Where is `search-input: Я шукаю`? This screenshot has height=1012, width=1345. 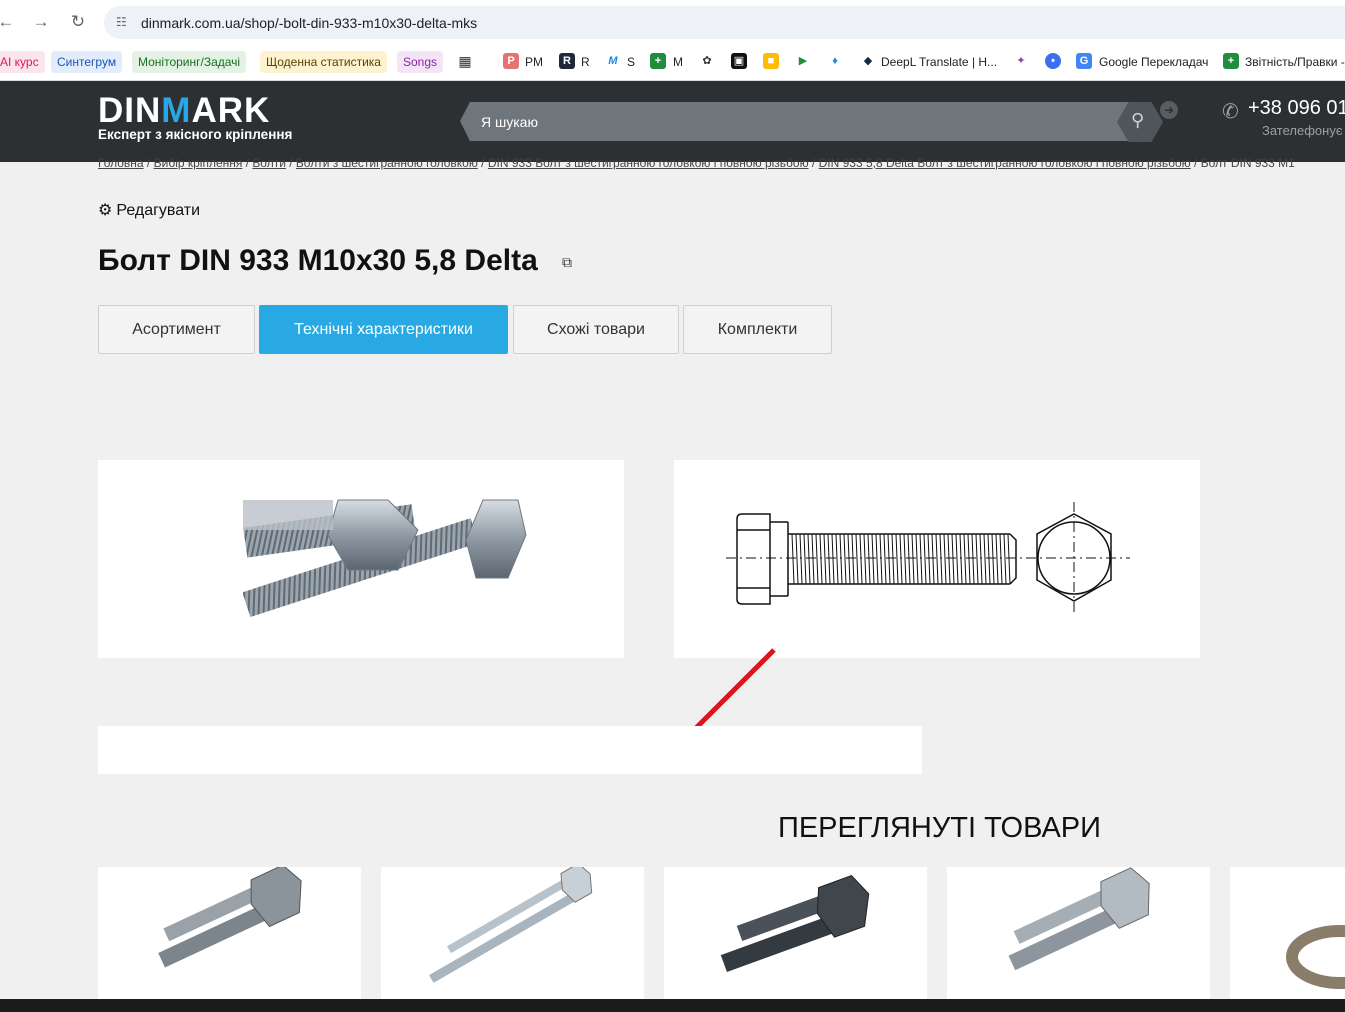 search-input: Я шукаю is located at coordinates (509, 122).